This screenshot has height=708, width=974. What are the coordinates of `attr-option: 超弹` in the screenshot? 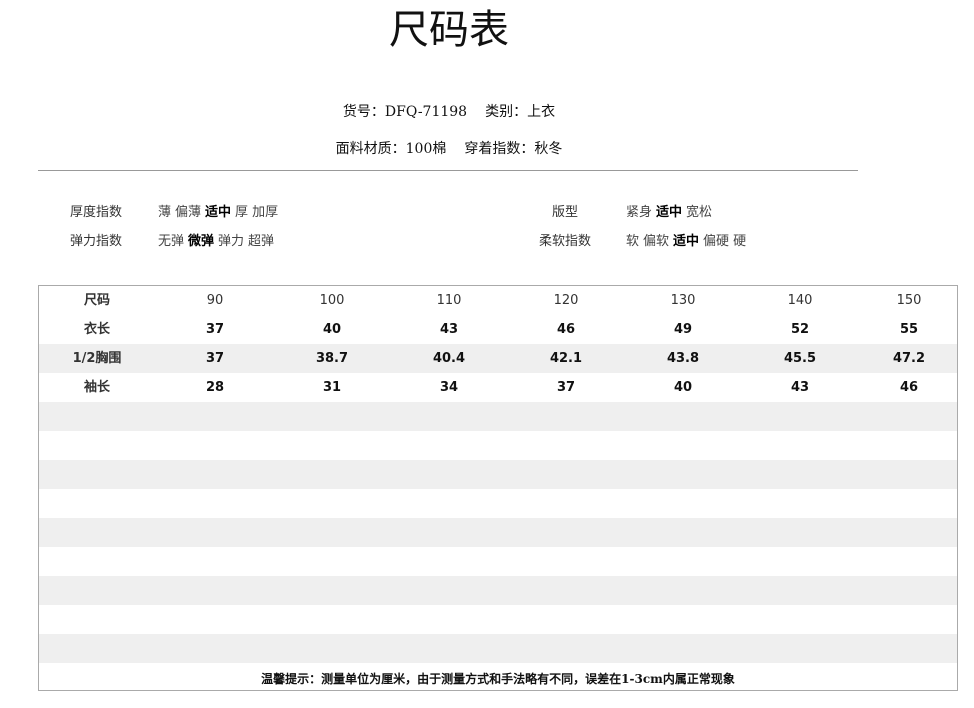 It's located at (261, 241).